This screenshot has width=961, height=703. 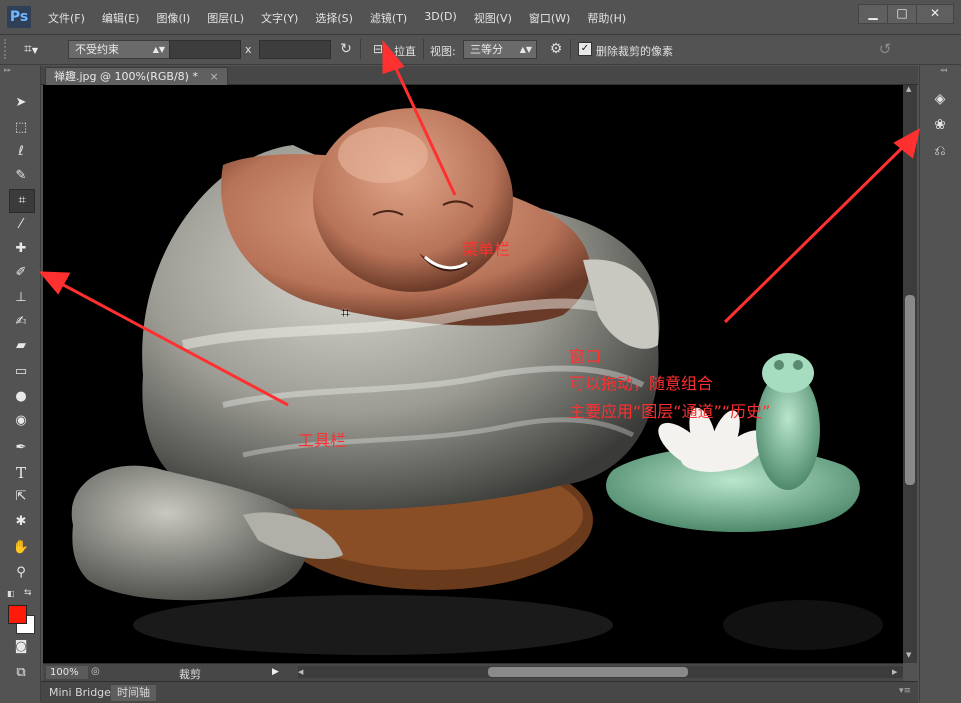 What do you see at coordinates (486, 249) in the screenshot?
I see `annotation-menubar: 菜单栏` at bounding box center [486, 249].